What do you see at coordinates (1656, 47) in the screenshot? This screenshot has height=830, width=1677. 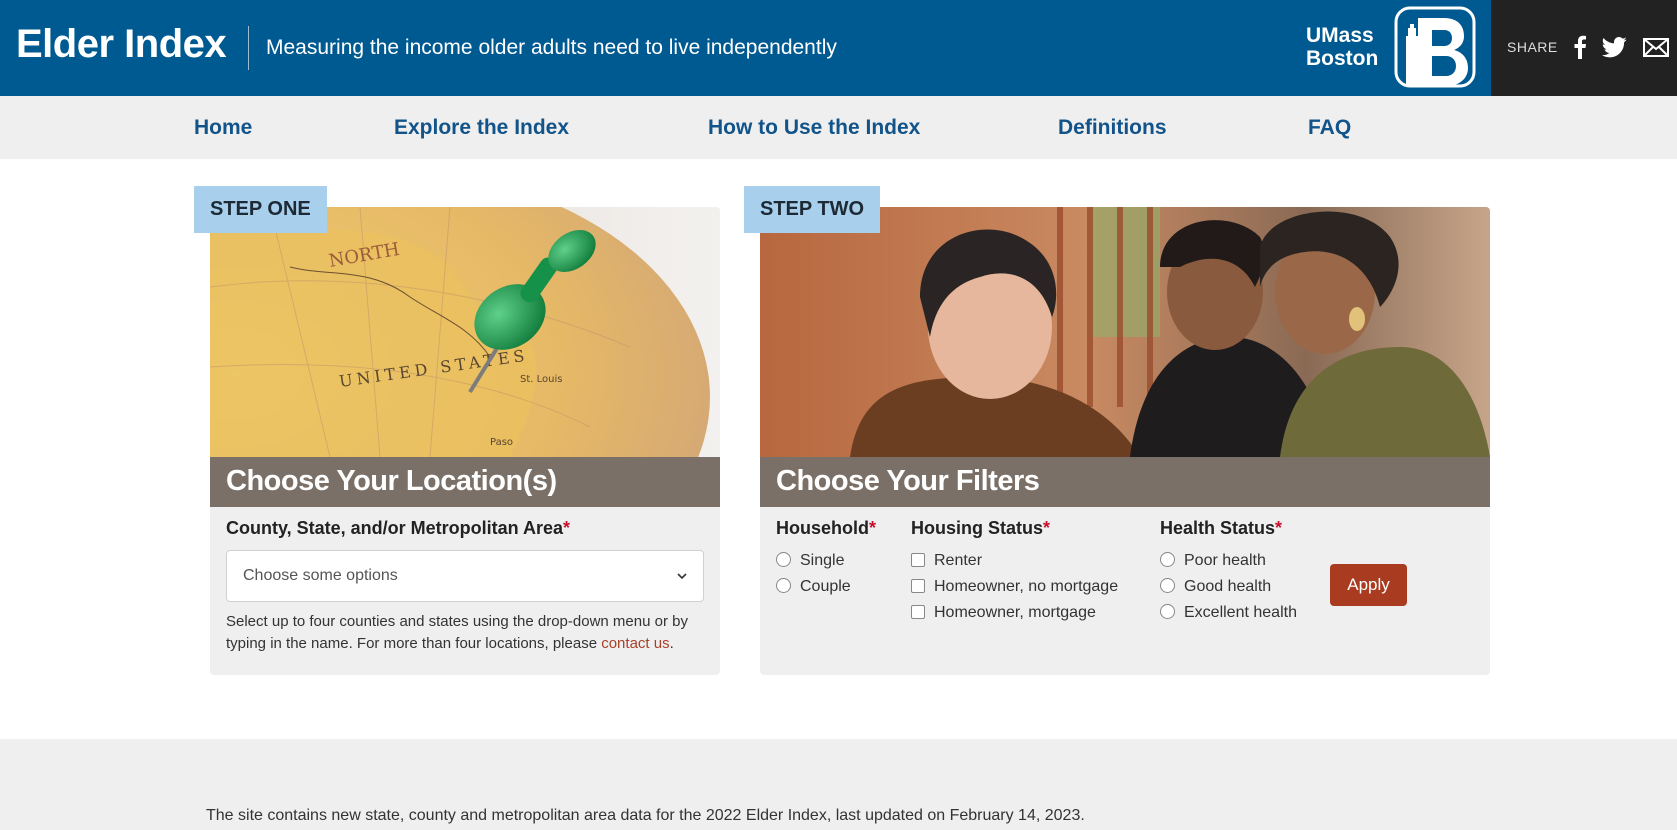 I see `email-icon` at bounding box center [1656, 47].